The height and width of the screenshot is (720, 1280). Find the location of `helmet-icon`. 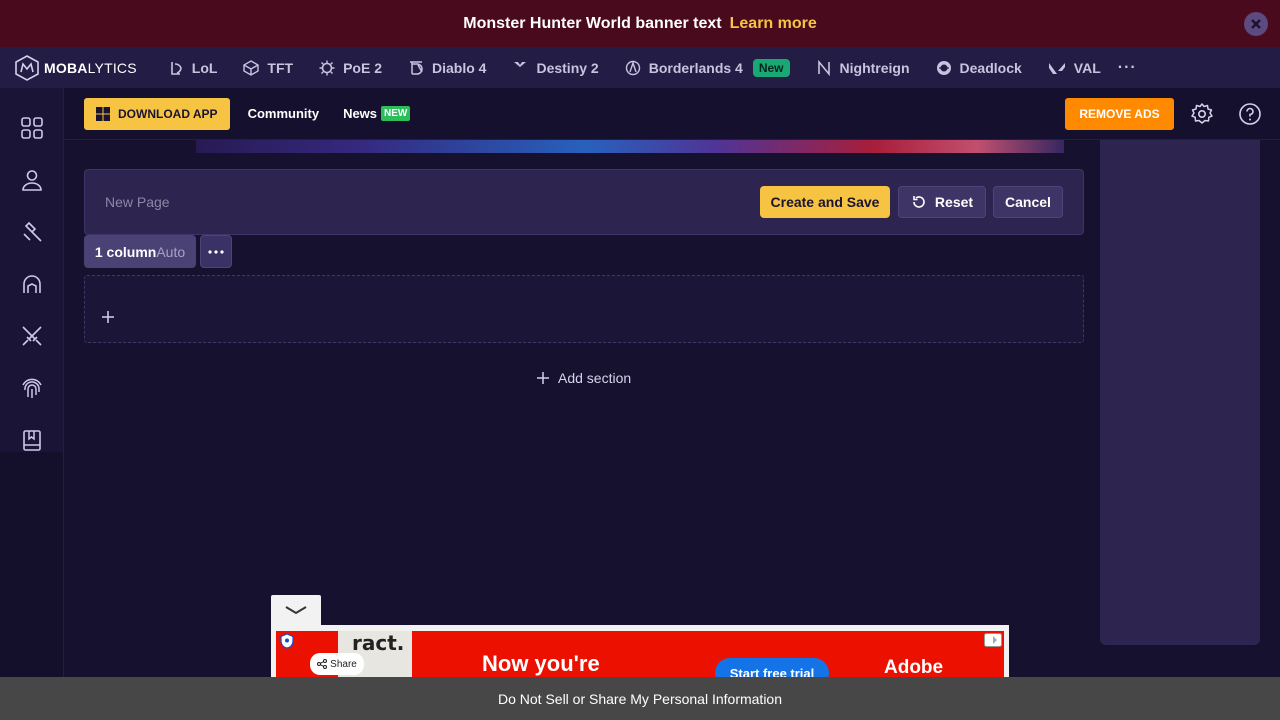

helmet-icon is located at coordinates (31, 284).